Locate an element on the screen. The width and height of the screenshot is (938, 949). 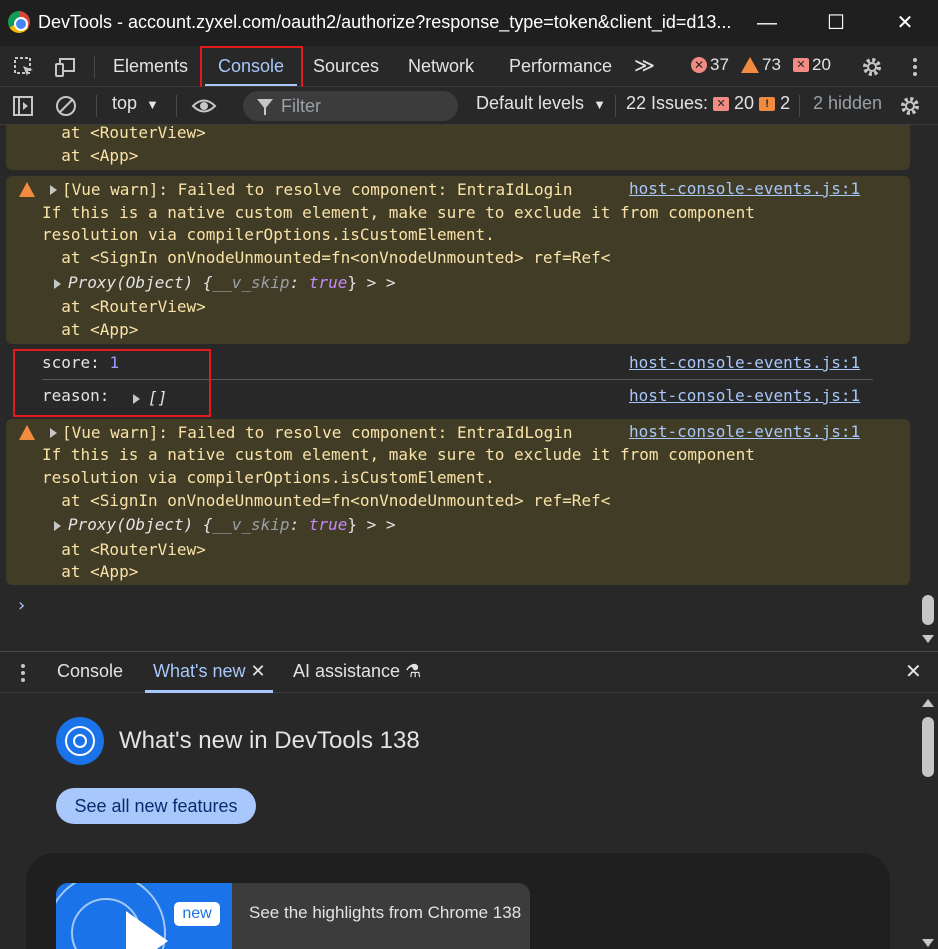
devtools-logo-icon is located at coordinates (80, 741).